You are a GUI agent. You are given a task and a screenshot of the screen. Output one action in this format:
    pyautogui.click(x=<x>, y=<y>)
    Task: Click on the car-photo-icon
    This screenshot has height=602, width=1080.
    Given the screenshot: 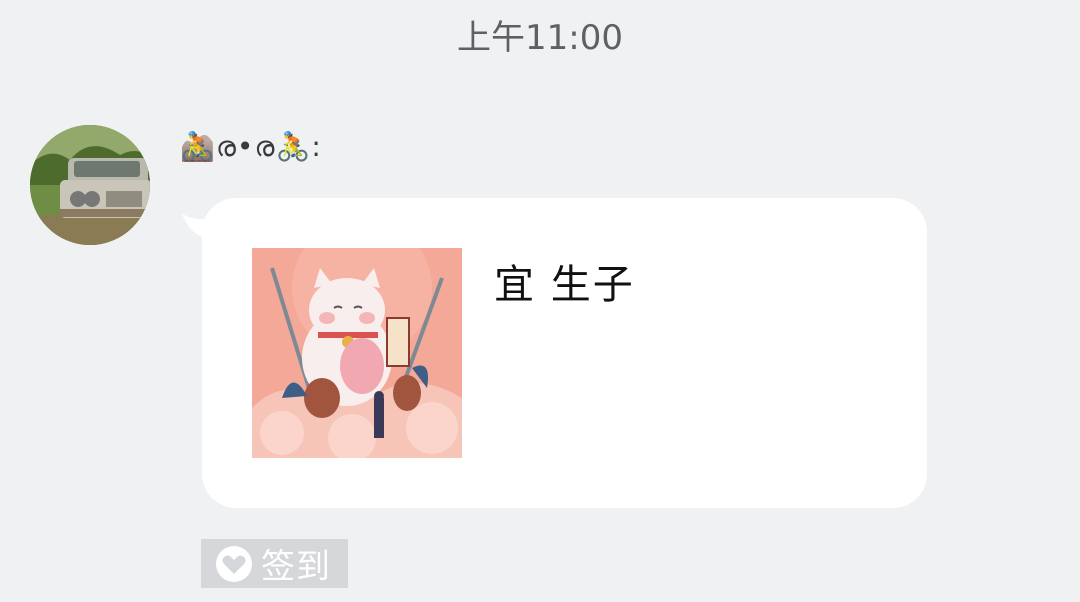 What is the action you would take?
    pyautogui.click(x=90, y=185)
    